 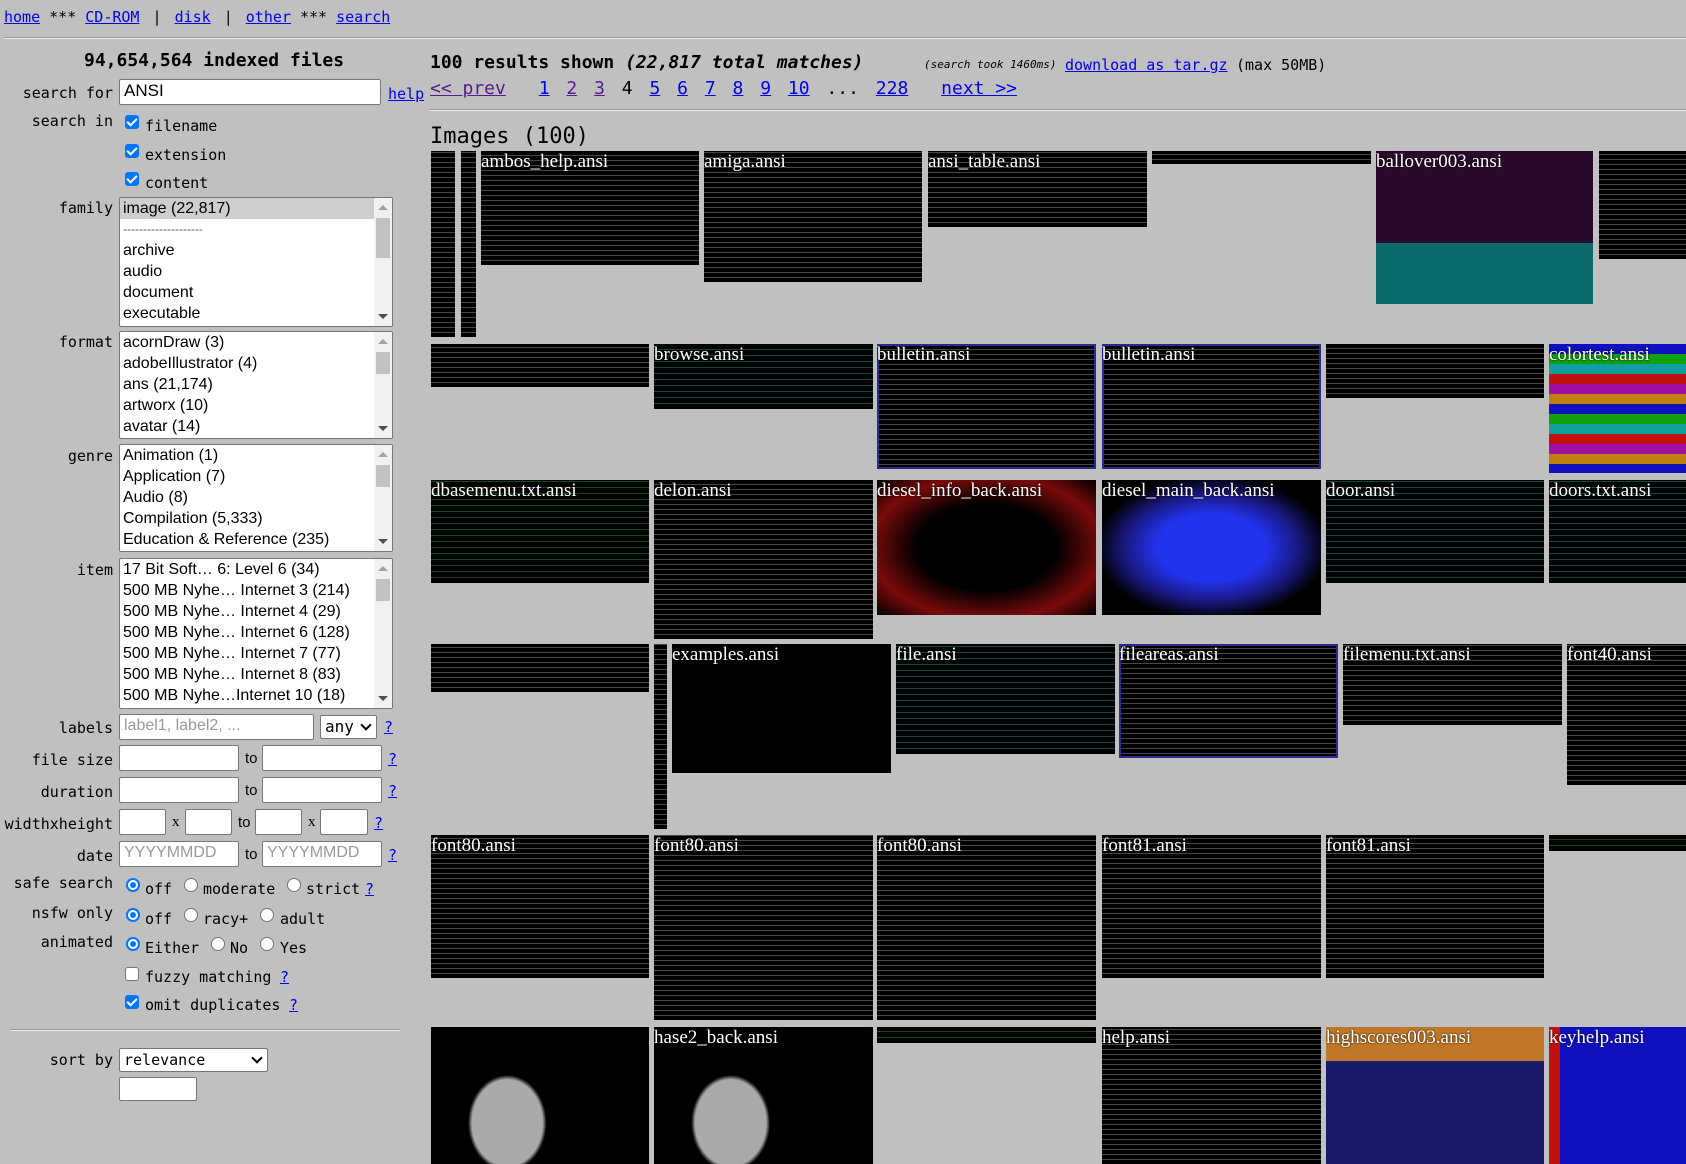 I want to click on genre-option: Audio (8), so click(x=247, y=497).